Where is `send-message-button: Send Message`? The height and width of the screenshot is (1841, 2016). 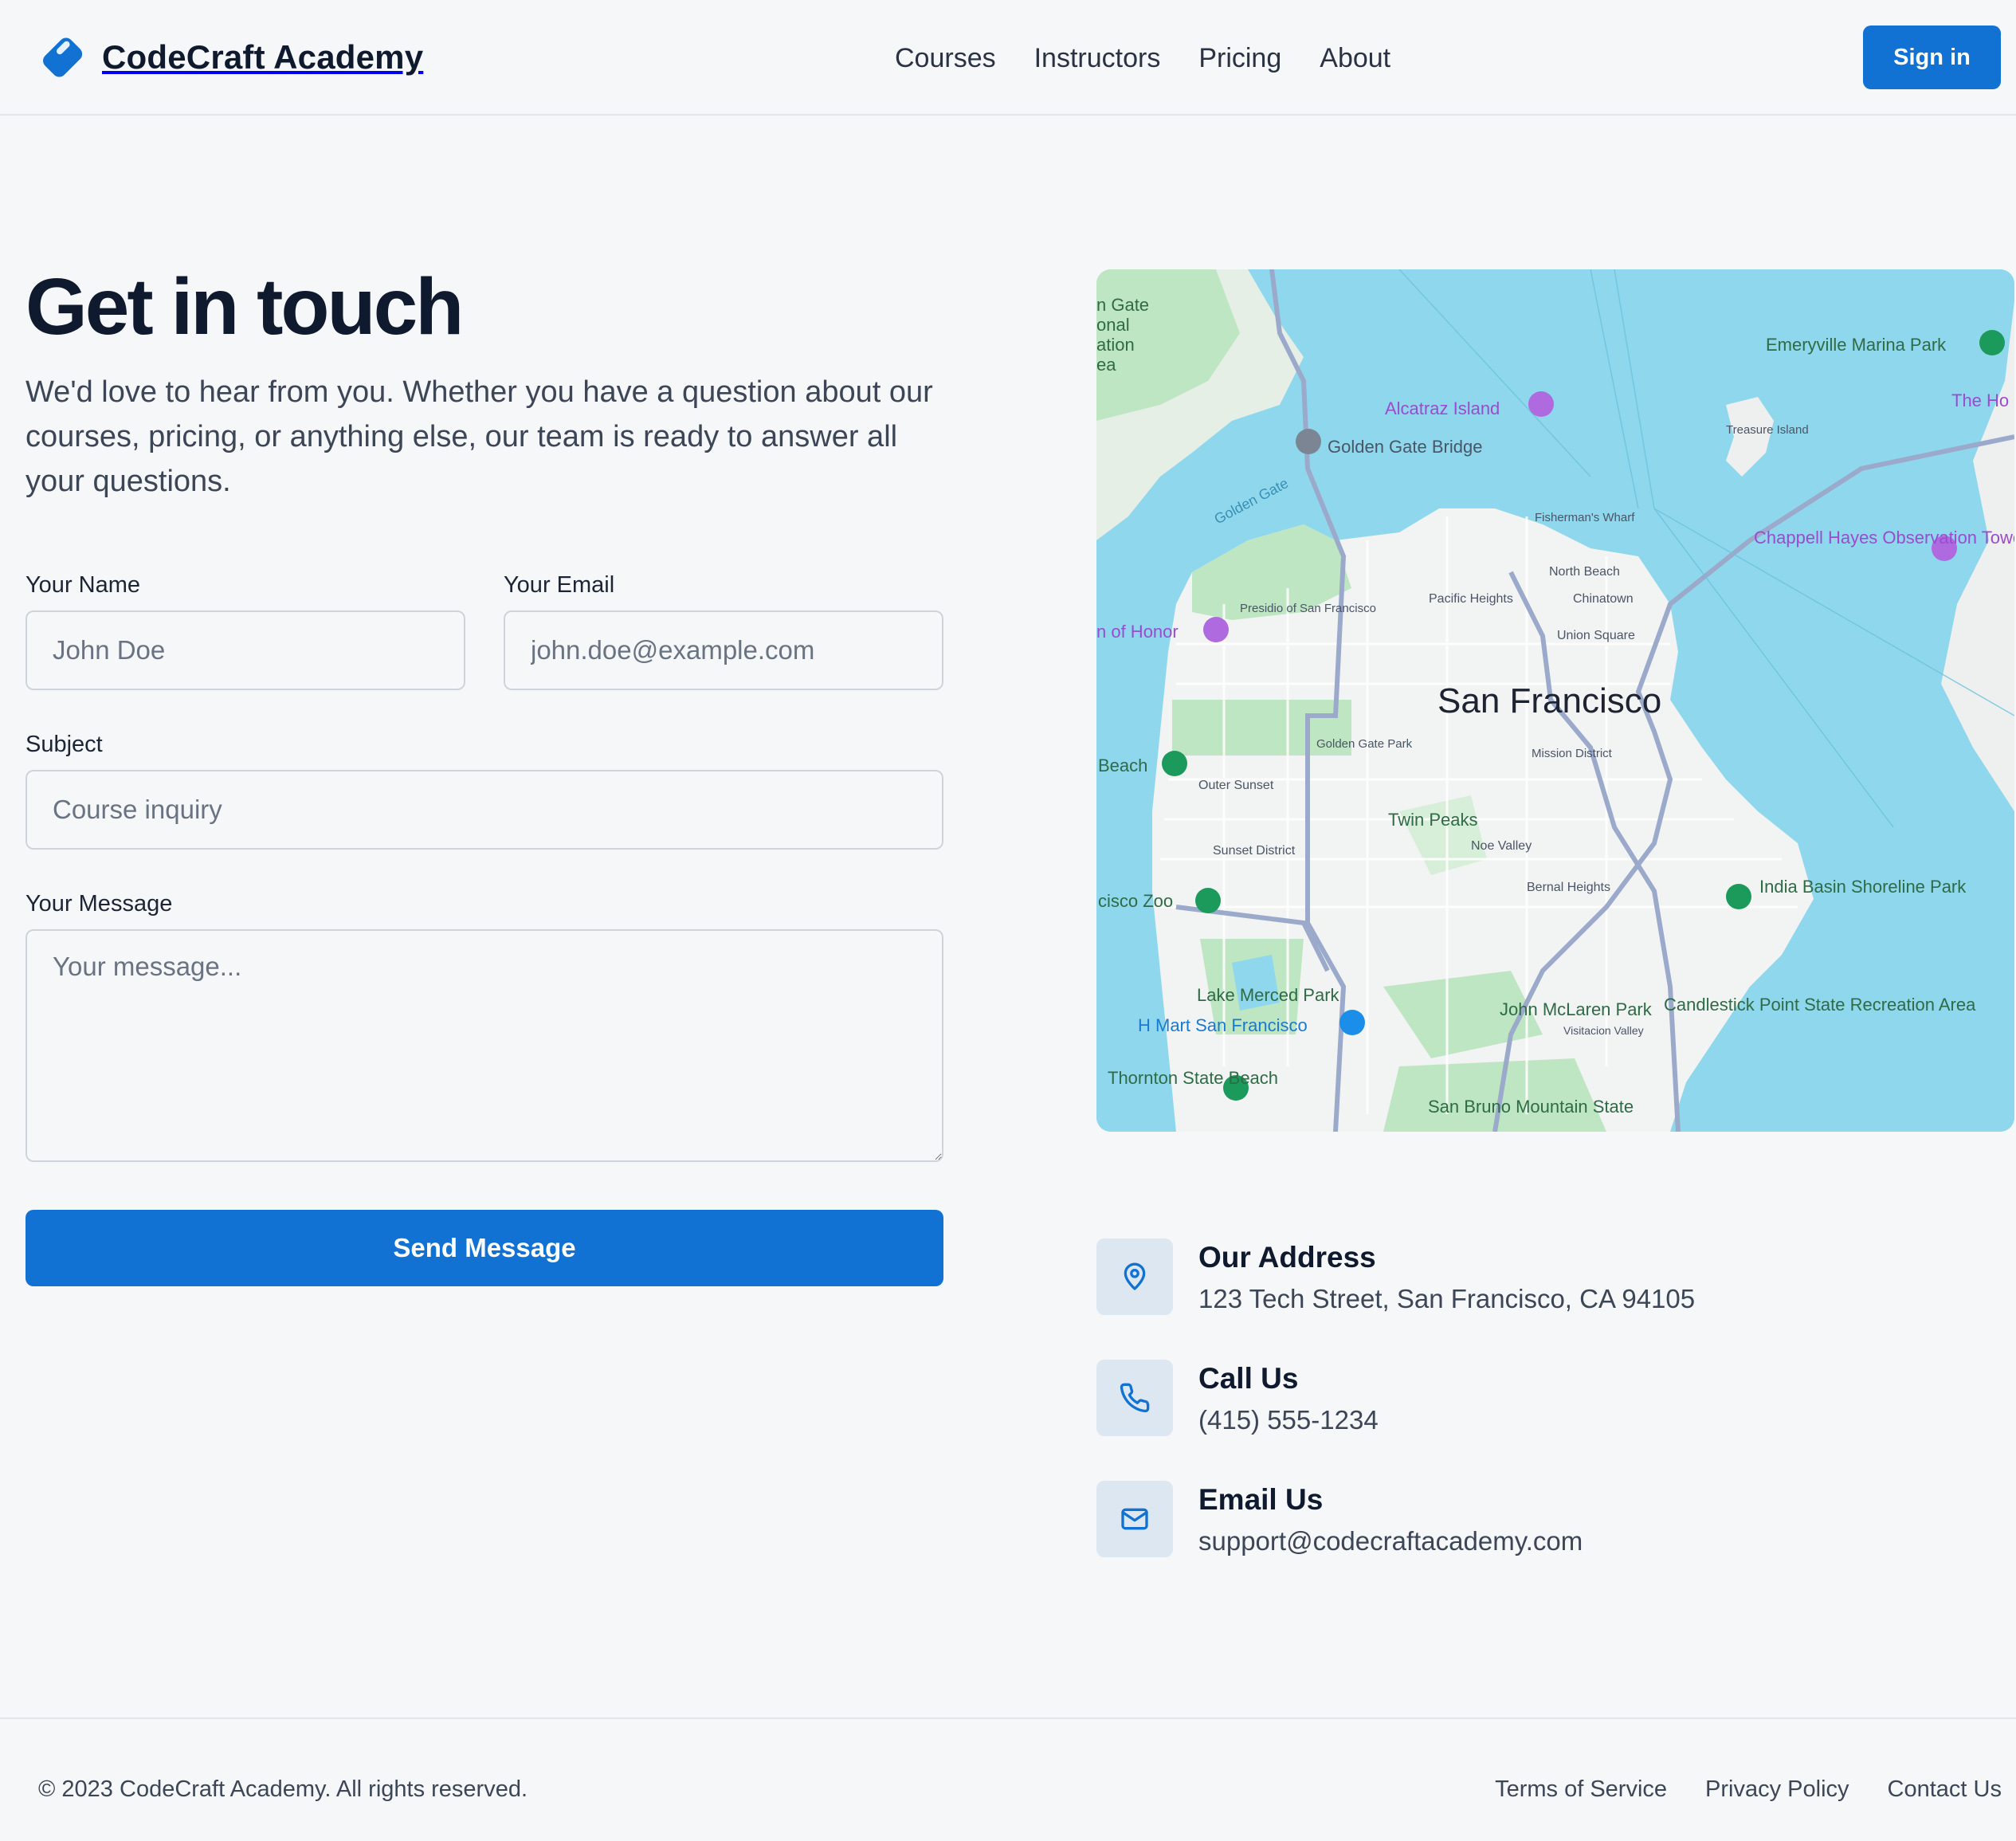 send-message-button: Send Message is located at coordinates (484, 1248).